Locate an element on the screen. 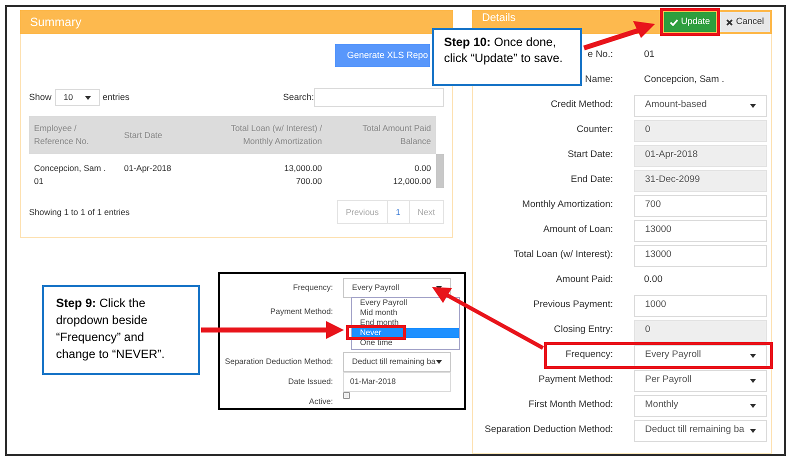  field-label: First Month Method: is located at coordinates (570, 405).